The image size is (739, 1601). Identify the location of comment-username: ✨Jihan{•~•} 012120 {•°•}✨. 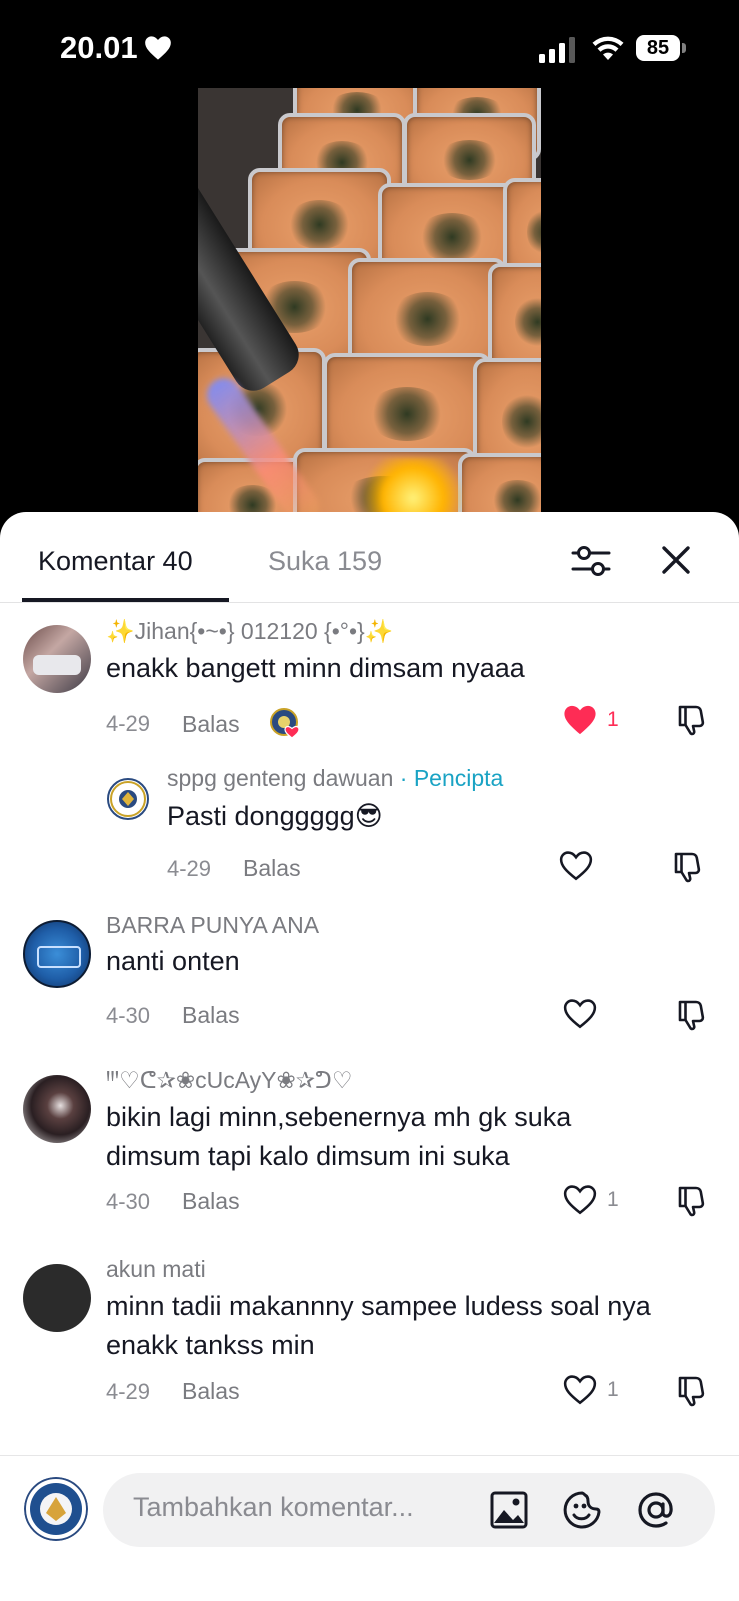
(249, 631).